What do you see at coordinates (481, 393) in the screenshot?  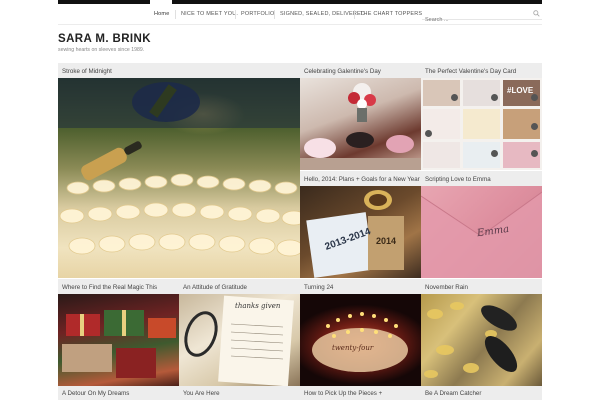 I see `post-tile-dream-catcher-label: Be A Dream Catcher` at bounding box center [481, 393].